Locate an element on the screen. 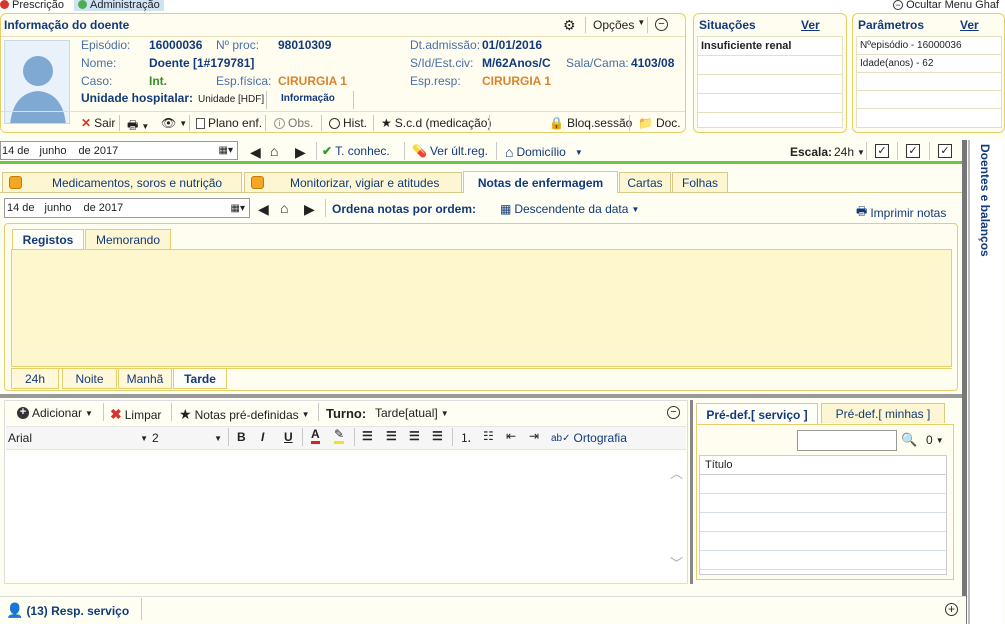 The width and height of the screenshot is (1005, 624). shift-manha: Manhã is located at coordinates (145, 379).